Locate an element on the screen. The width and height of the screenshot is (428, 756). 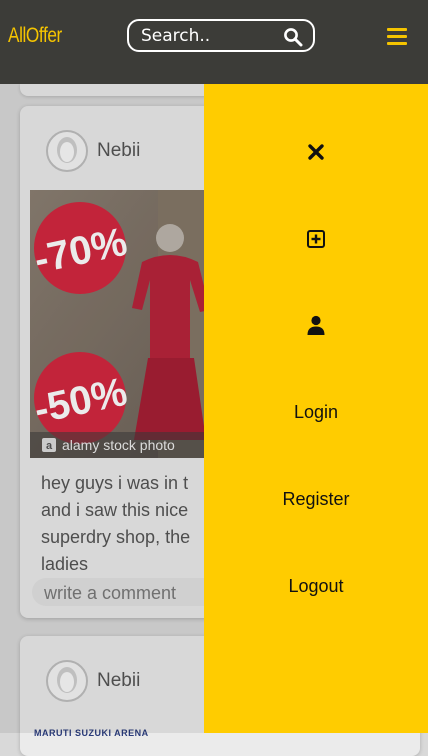
search-icon is located at coordinates (293, 37).